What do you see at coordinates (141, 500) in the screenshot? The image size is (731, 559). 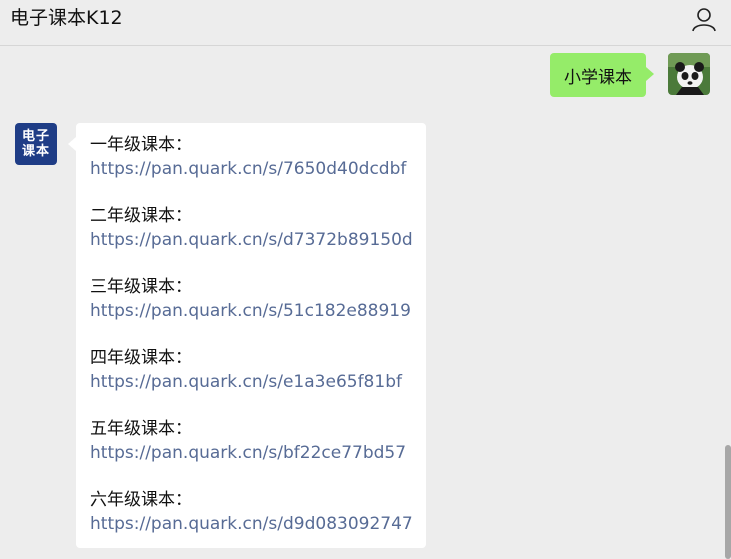 I see `grade-label: 六年级课本：` at bounding box center [141, 500].